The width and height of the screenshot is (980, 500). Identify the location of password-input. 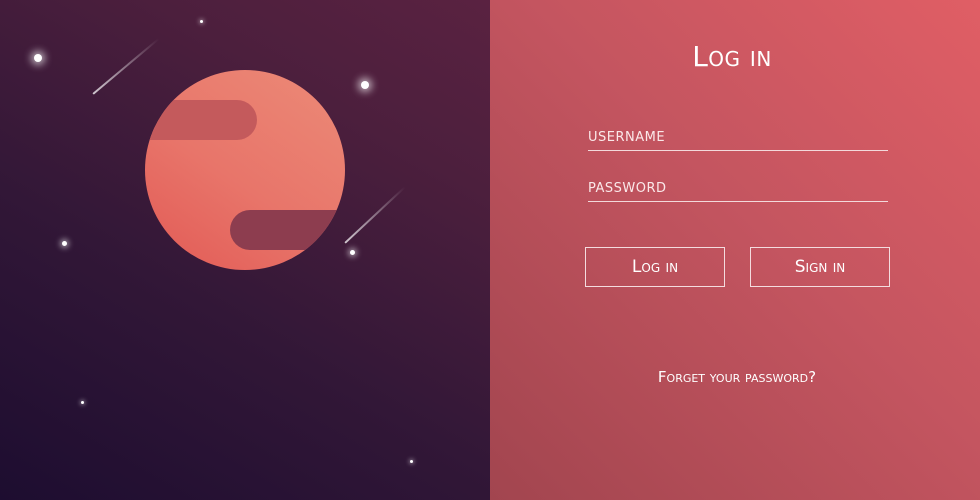
(738, 188).